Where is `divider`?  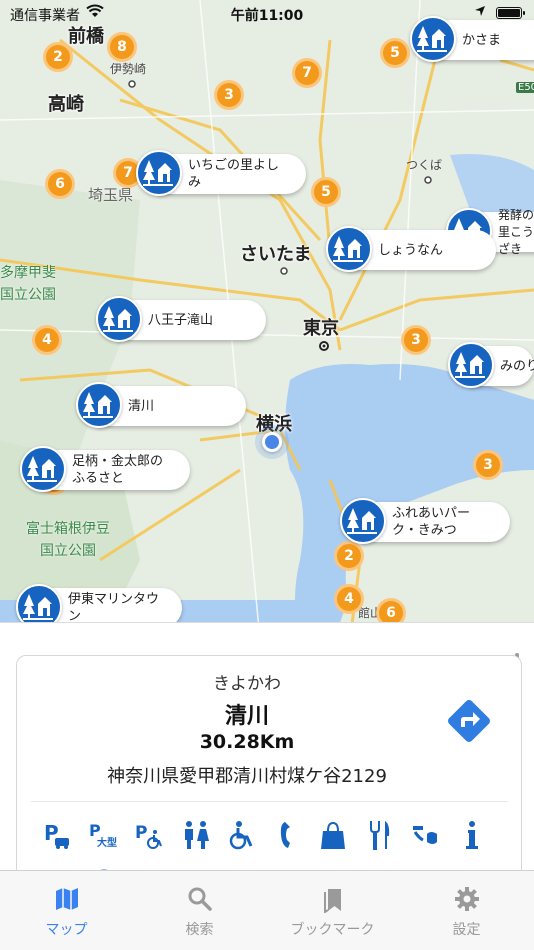 divider is located at coordinates (269, 801).